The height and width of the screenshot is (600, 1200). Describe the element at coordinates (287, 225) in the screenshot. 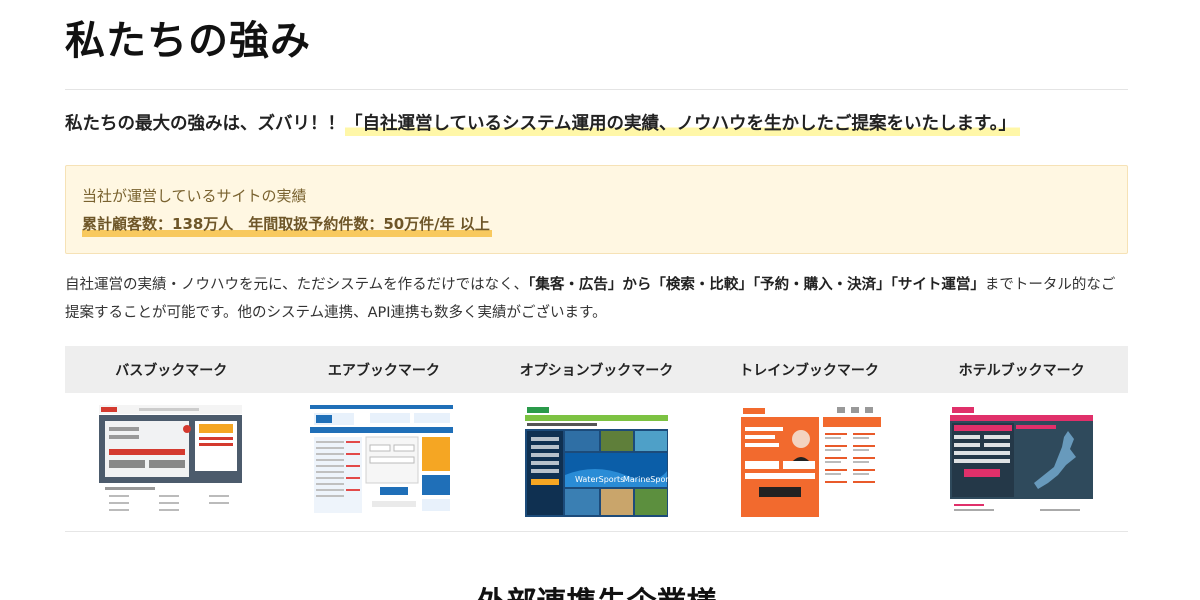

I see `achievement-figures: 累計顧客数：138万人 年間取扱予約件数：50万件/年 以上` at that location.